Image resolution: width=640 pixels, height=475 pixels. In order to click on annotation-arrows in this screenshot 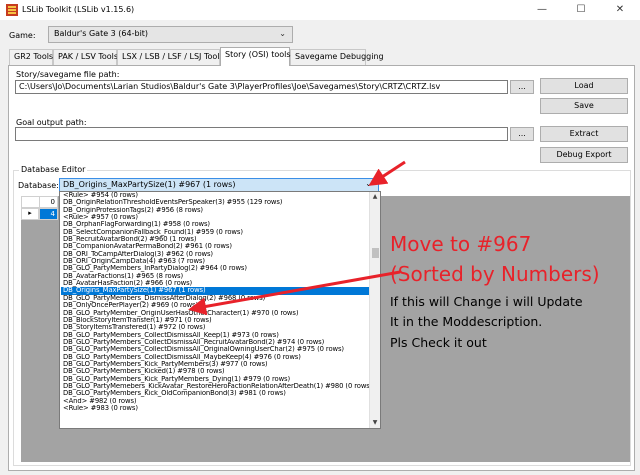, I will do `click(297, 238)`.